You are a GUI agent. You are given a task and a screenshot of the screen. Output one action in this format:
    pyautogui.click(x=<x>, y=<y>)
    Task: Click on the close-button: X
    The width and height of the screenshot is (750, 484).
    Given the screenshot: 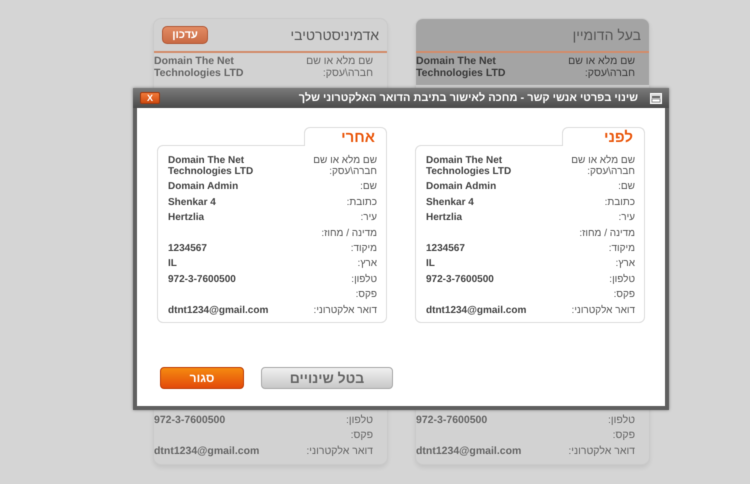 What is the action you would take?
    pyautogui.click(x=150, y=98)
    